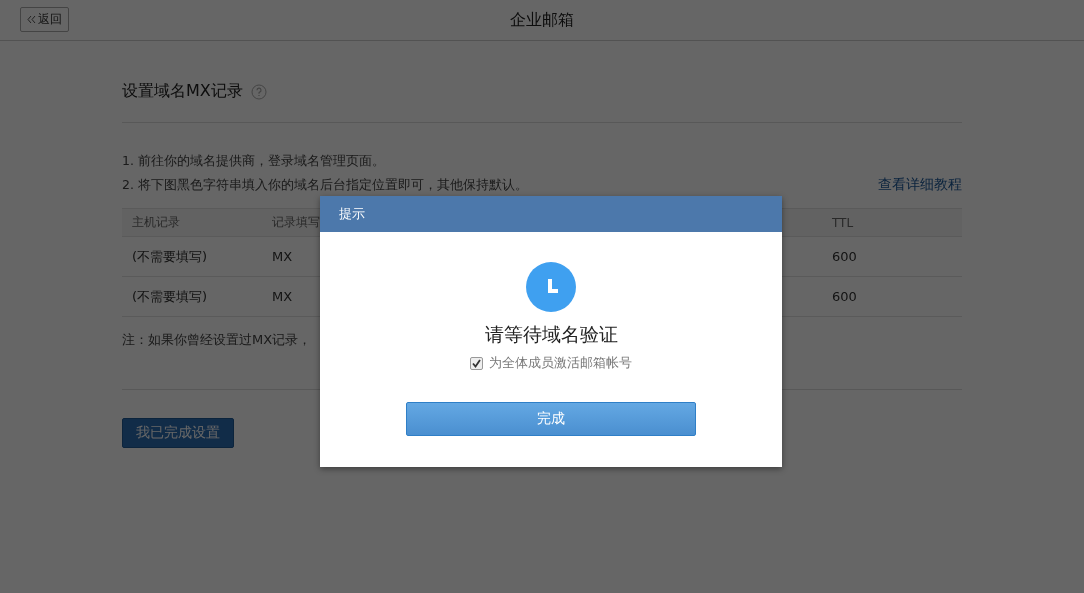  What do you see at coordinates (551, 287) in the screenshot?
I see `clock-icon` at bounding box center [551, 287].